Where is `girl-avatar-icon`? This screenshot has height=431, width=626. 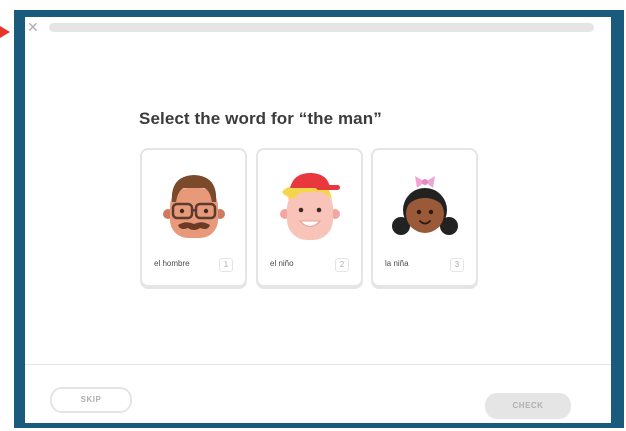 girl-avatar-icon is located at coordinates (425, 205).